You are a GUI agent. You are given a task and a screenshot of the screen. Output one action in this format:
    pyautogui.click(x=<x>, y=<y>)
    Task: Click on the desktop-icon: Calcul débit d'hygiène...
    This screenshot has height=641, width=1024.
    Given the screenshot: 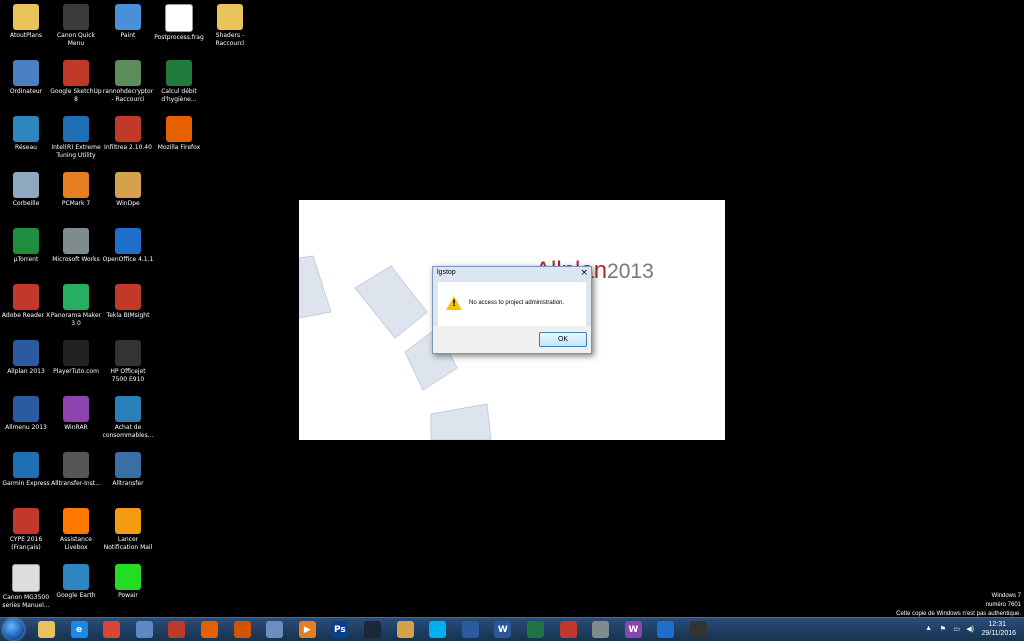 What is the action you would take?
    pyautogui.click(x=179, y=82)
    